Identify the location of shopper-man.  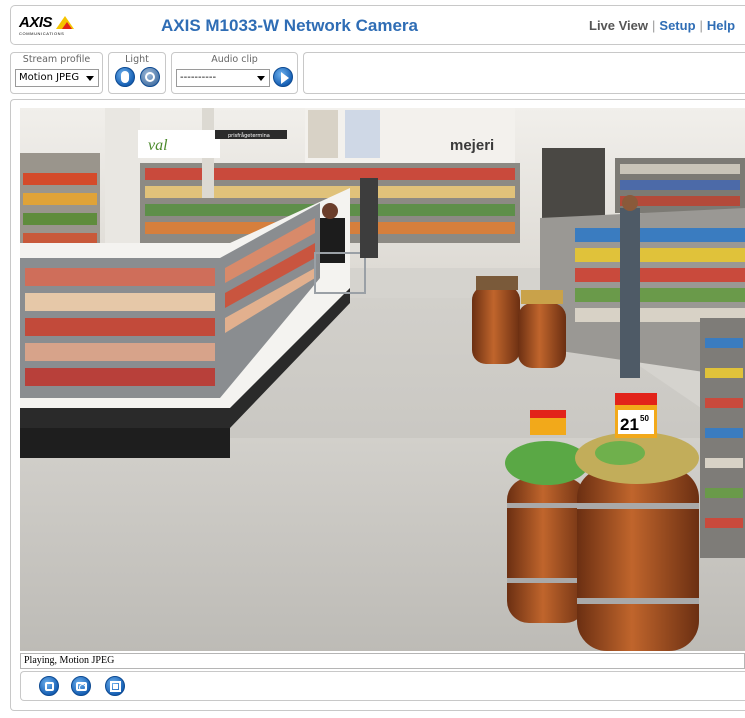
(630, 293).